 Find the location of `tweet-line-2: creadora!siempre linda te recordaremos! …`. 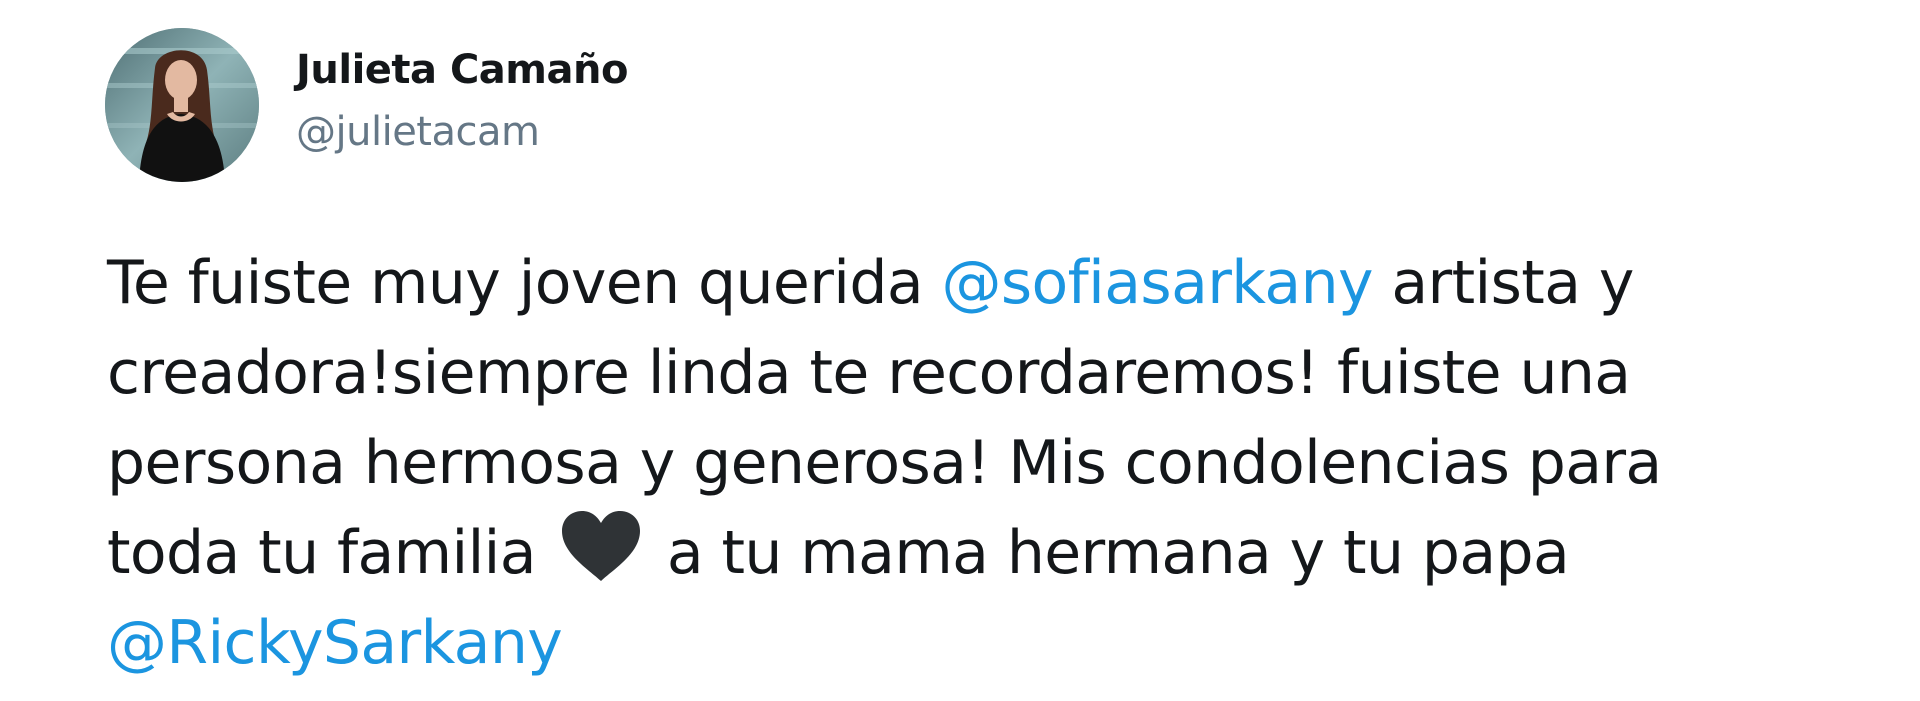

tweet-line-2: creadora!siempre linda te recordaremos! … is located at coordinates (869, 373).